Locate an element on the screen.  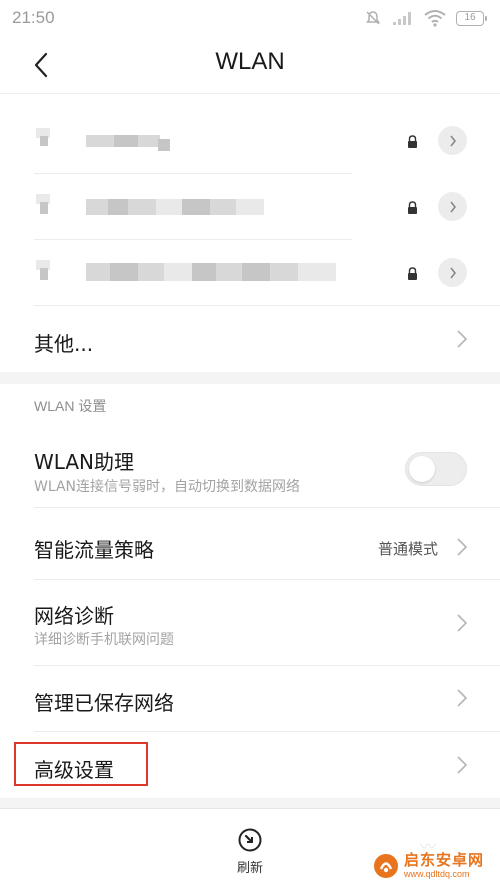
toggle-knob is located at coordinates (422, 469).